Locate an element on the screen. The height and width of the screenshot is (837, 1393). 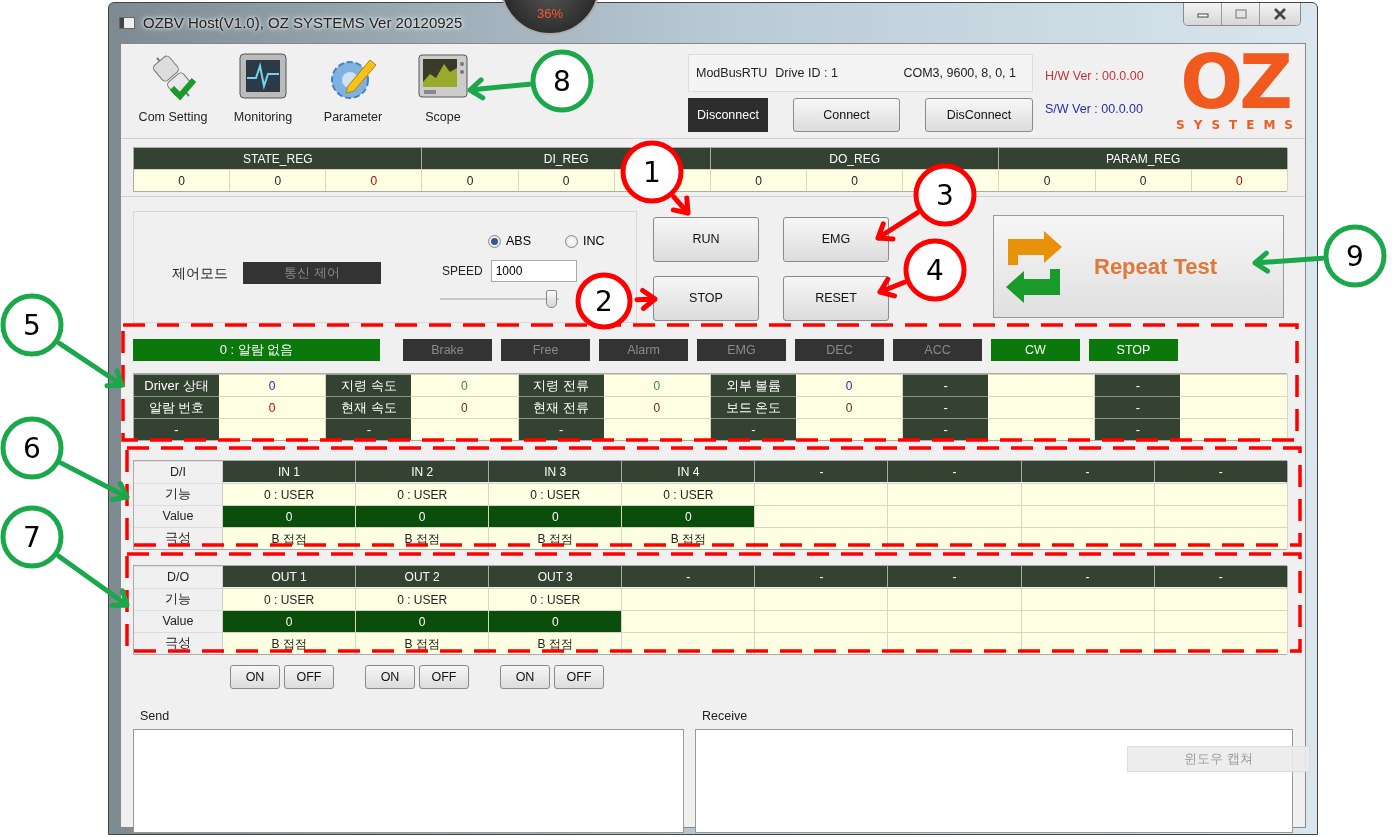
status-indicator: ACC is located at coordinates (937, 350).